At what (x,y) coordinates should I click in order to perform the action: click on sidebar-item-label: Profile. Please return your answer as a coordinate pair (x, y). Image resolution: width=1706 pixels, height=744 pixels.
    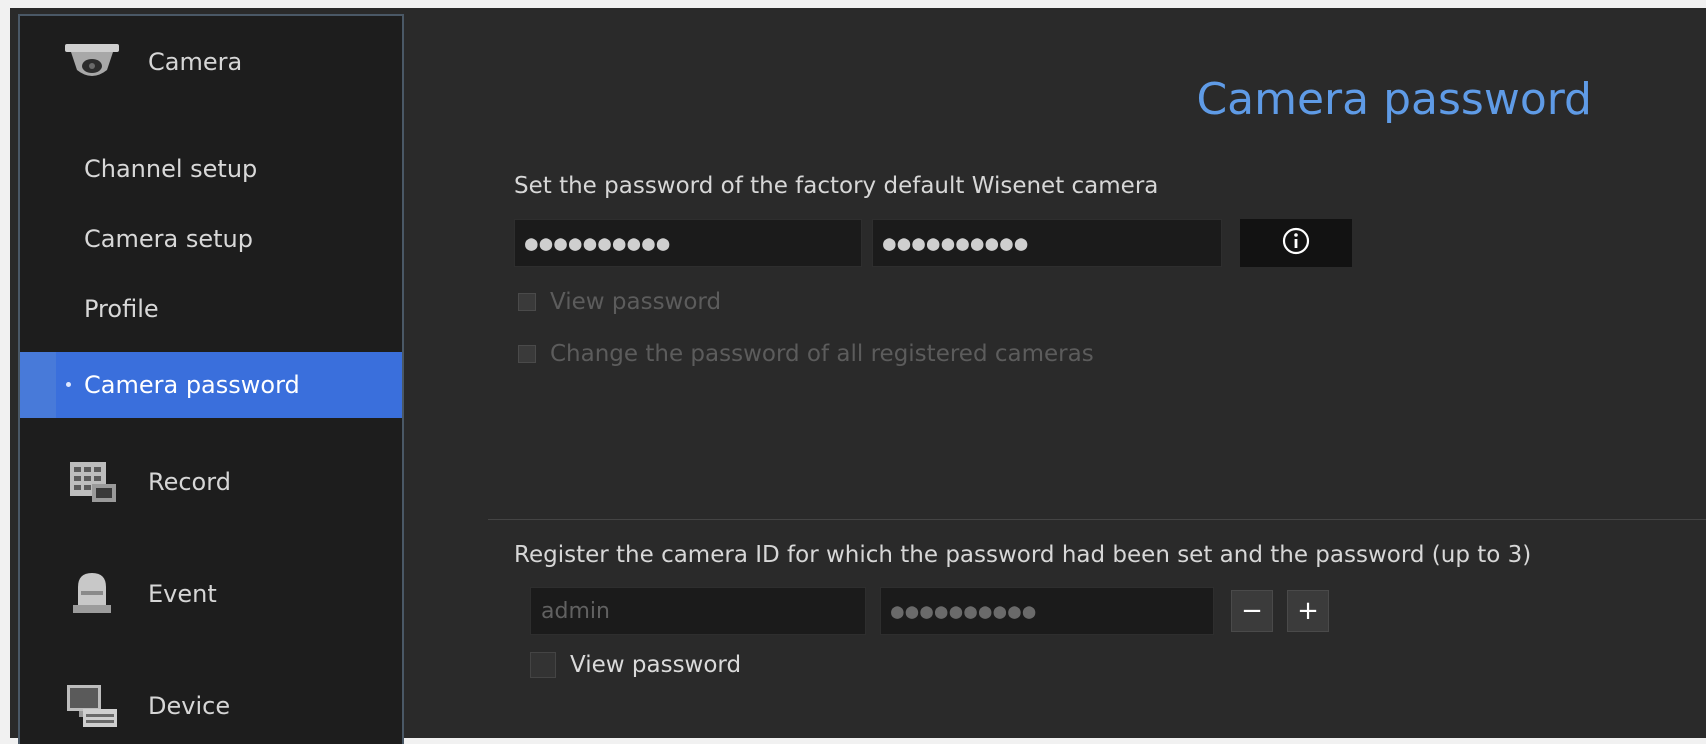
    Looking at the image, I should click on (121, 309).